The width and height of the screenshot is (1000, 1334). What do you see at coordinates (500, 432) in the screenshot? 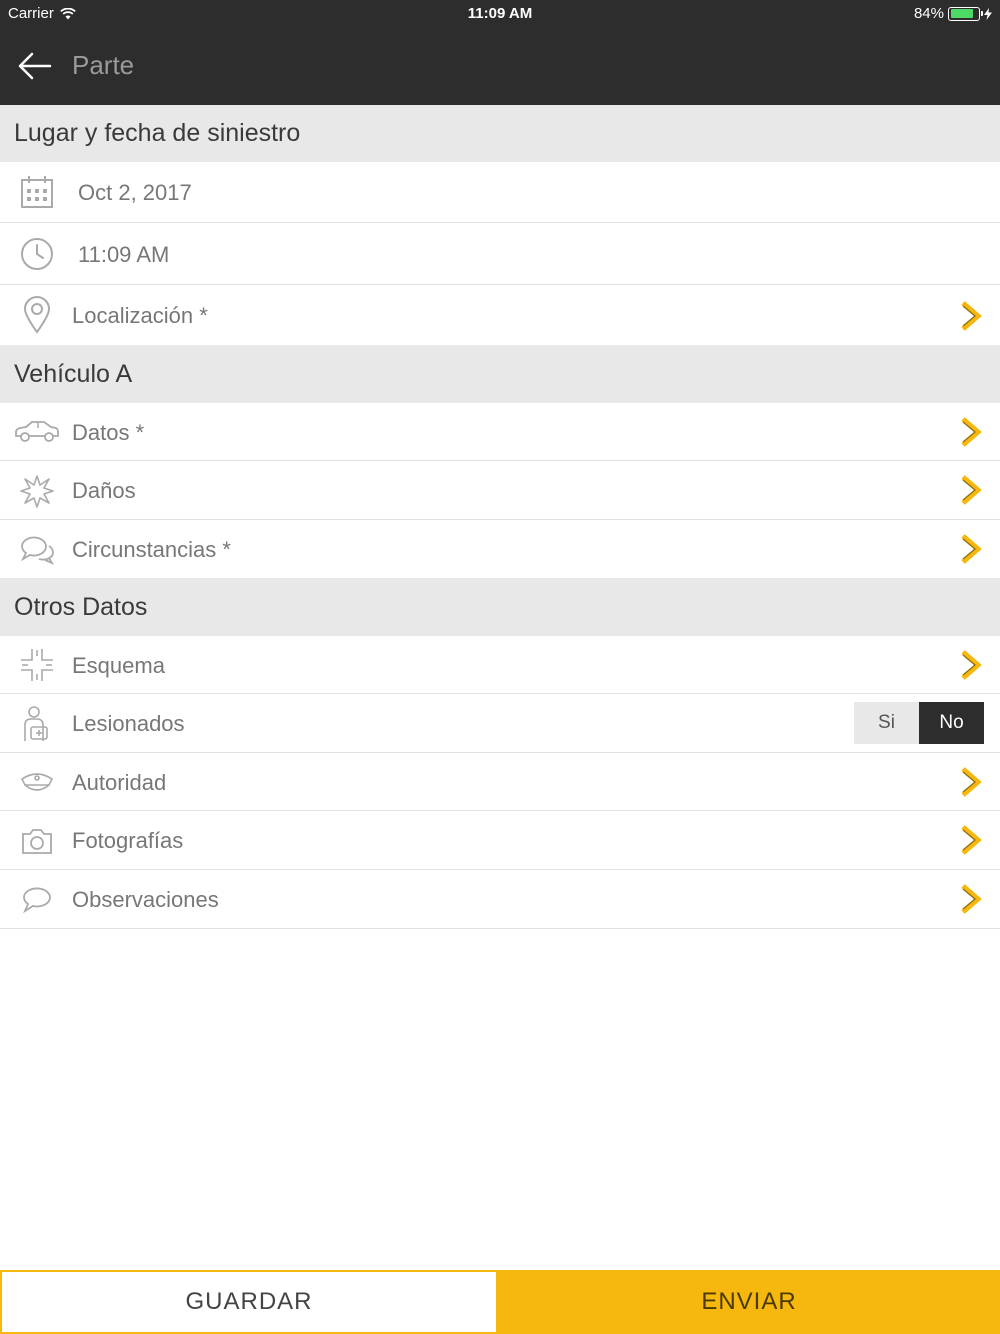
I see `vehicle-data-row: Datos *` at bounding box center [500, 432].